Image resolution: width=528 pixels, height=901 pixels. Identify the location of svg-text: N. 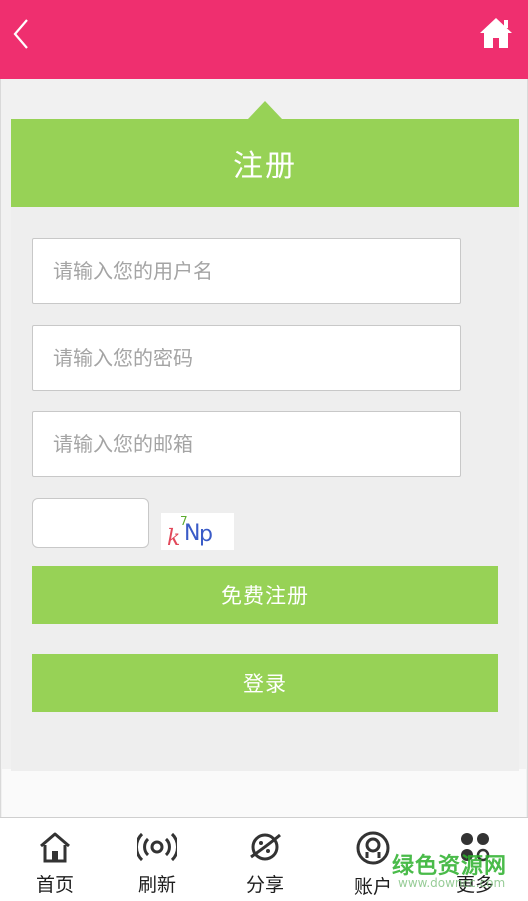
(192, 533).